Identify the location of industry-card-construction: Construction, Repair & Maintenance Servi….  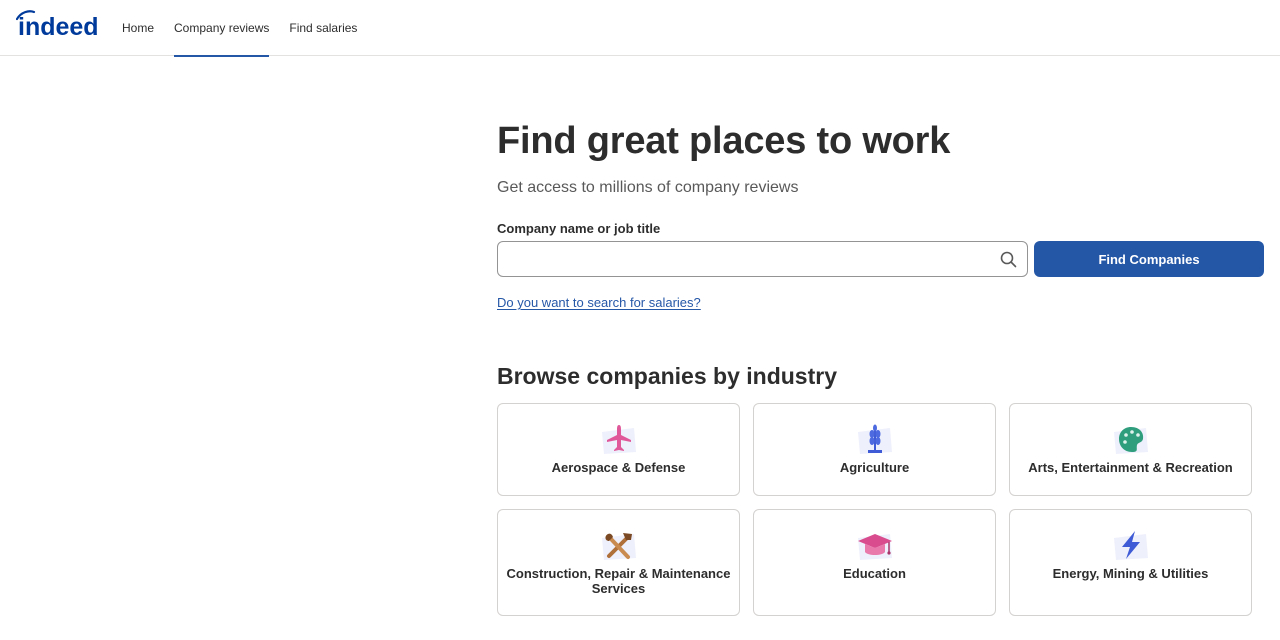
(618, 562).